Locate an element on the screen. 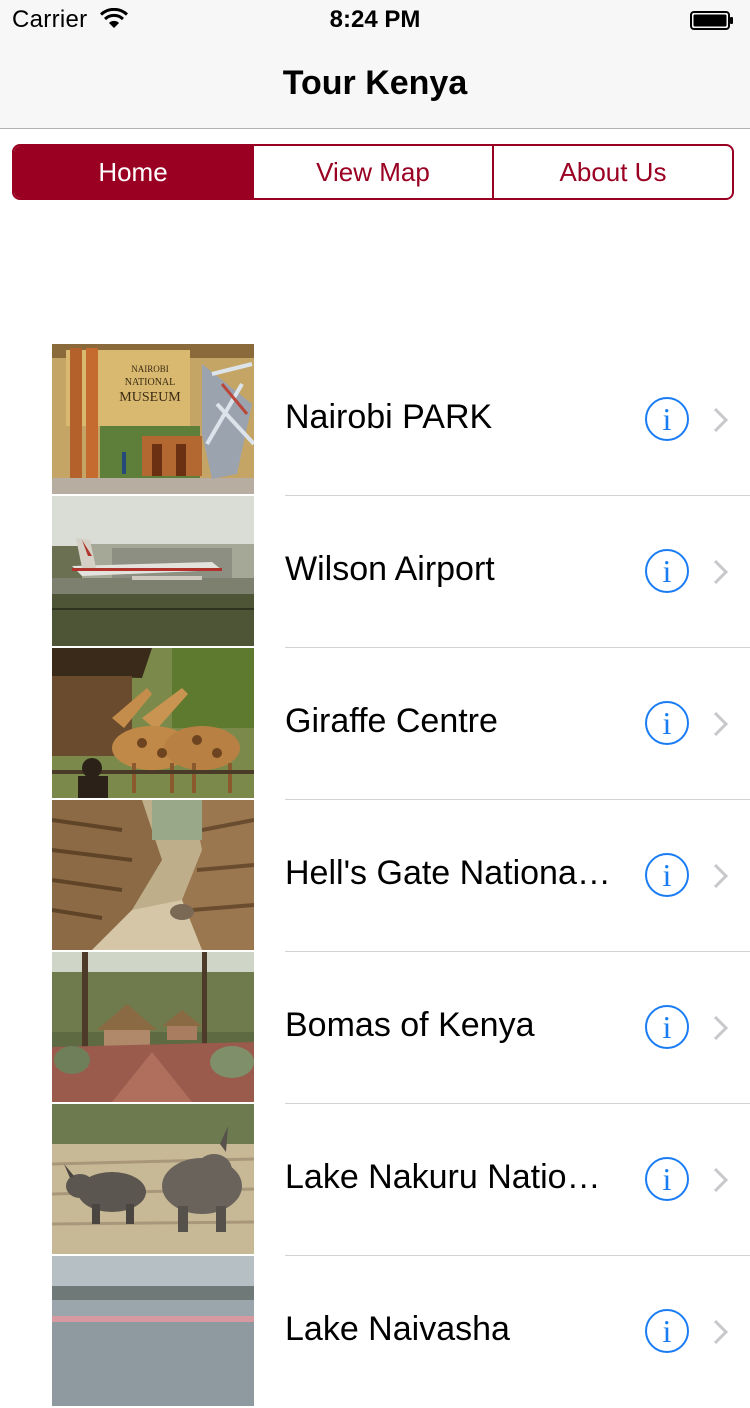  place-name: Giraffe Centre is located at coordinates (391, 721).